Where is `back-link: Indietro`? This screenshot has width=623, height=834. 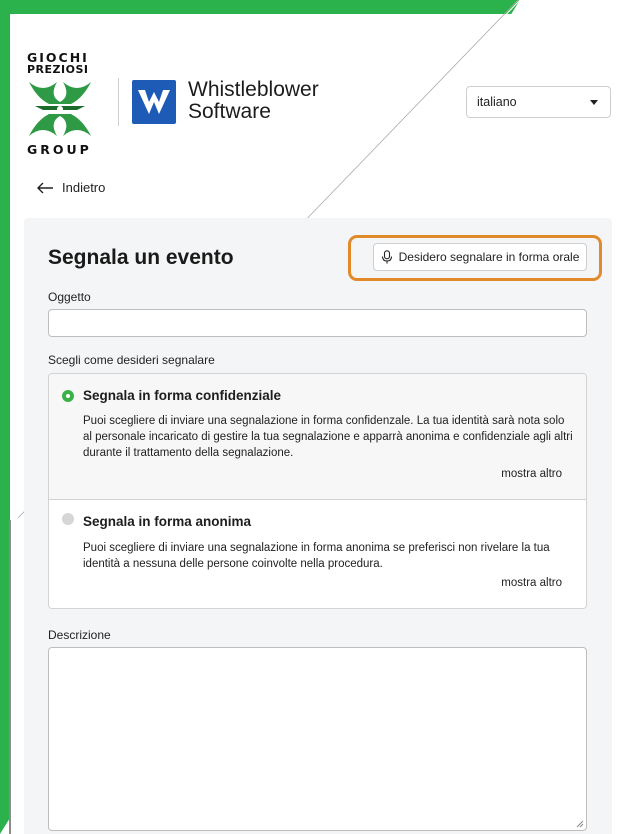
back-link: Indietro is located at coordinates (70, 187).